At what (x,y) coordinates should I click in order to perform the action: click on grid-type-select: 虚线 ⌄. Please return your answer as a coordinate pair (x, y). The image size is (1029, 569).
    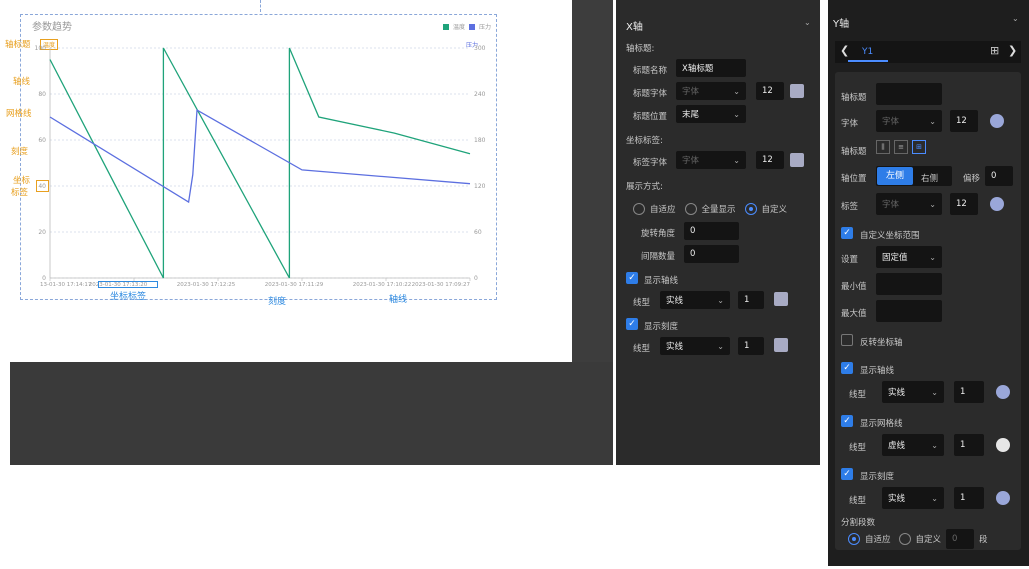
    Looking at the image, I should click on (913, 445).